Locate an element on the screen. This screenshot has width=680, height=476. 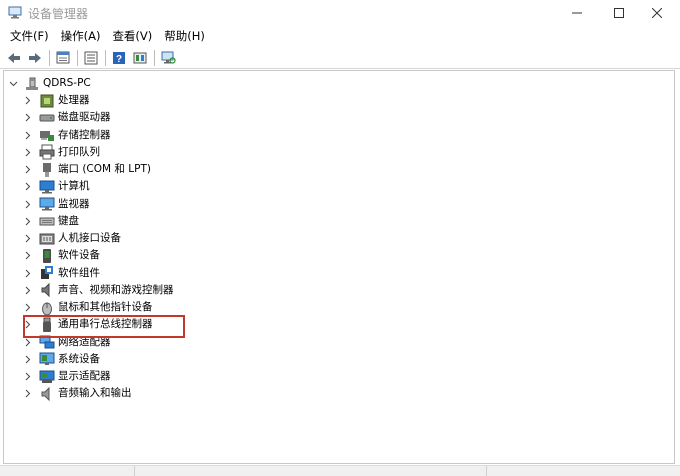
tree-item: 计算机 is located at coordinates (56, 186).